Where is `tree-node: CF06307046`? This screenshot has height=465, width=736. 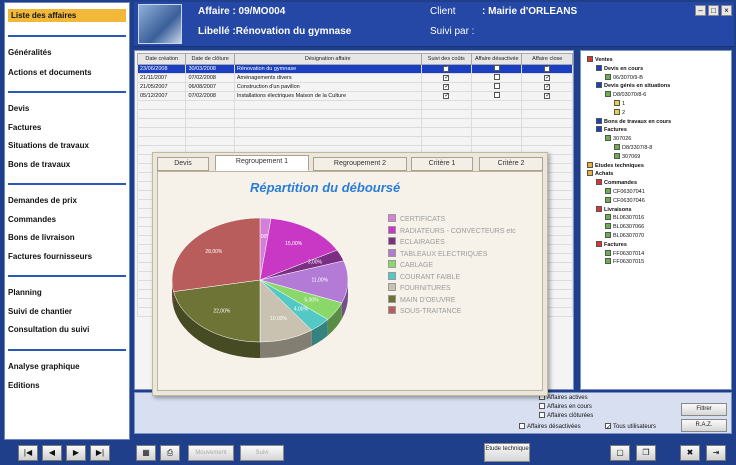 tree-node: CF06307046 is located at coordinates (625, 200).